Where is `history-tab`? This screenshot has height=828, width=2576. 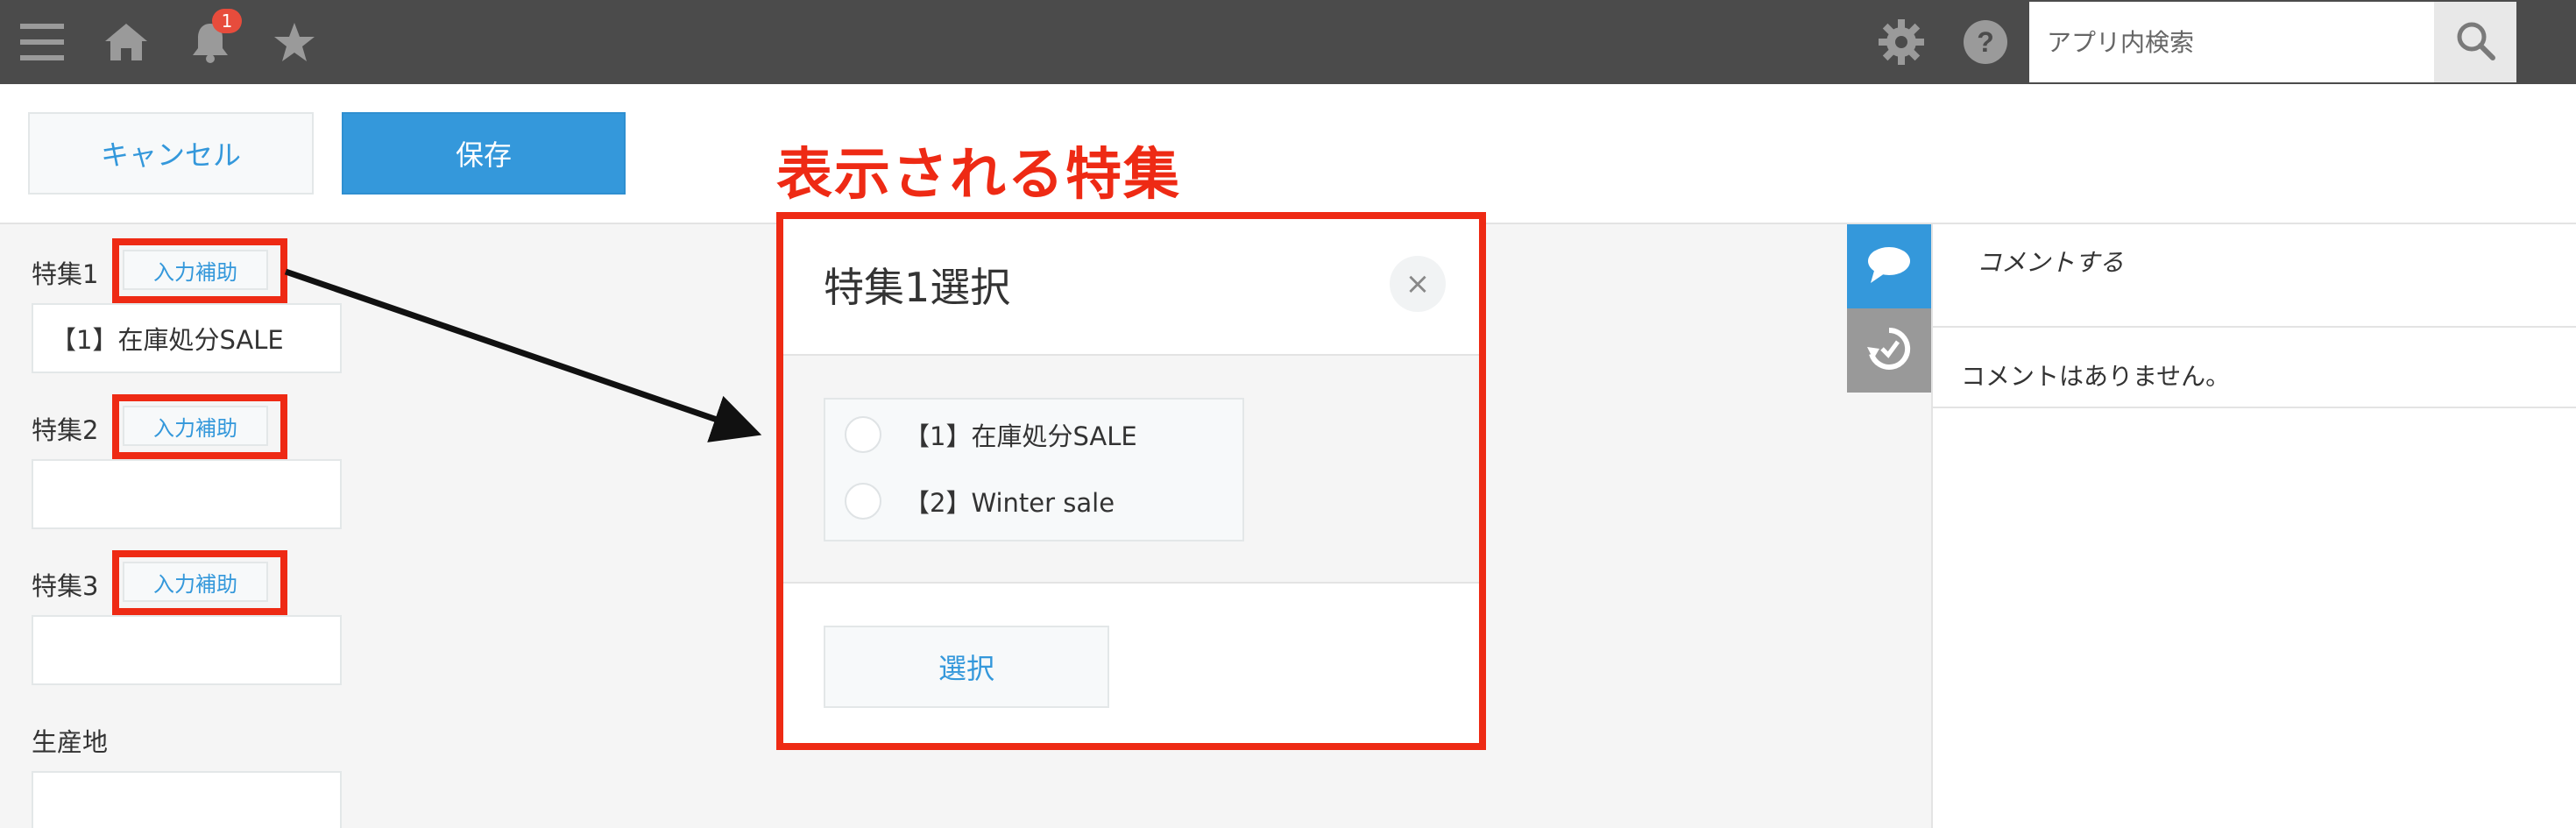 history-tab is located at coordinates (1889, 350).